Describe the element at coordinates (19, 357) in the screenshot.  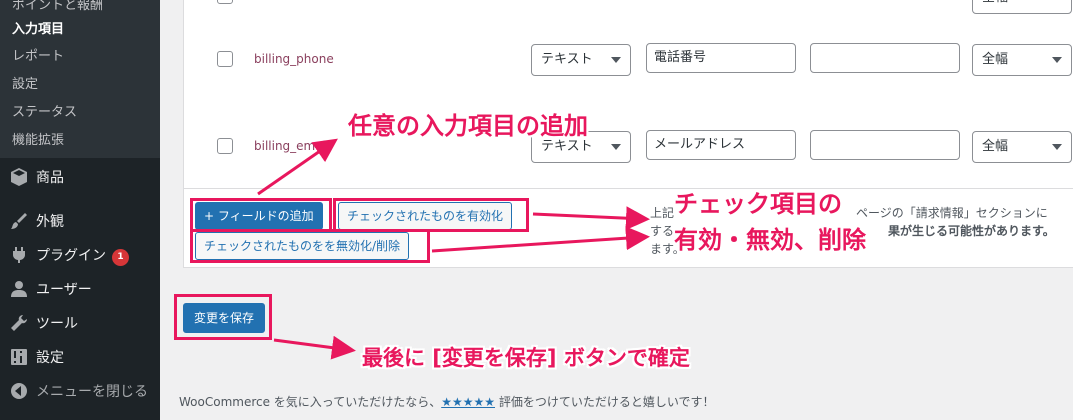
I see `settings-icon` at that location.